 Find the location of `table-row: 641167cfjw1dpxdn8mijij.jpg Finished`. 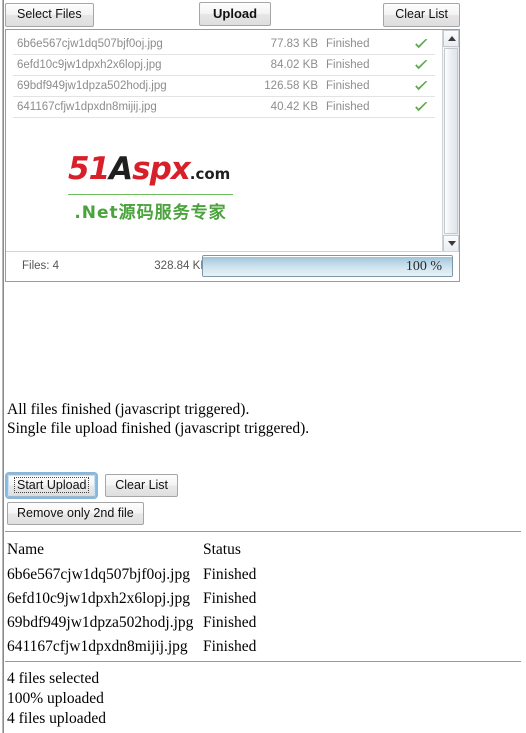

table-row: 641167cfjw1dpxdn8mijij.jpg Finished is located at coordinates (165, 647).